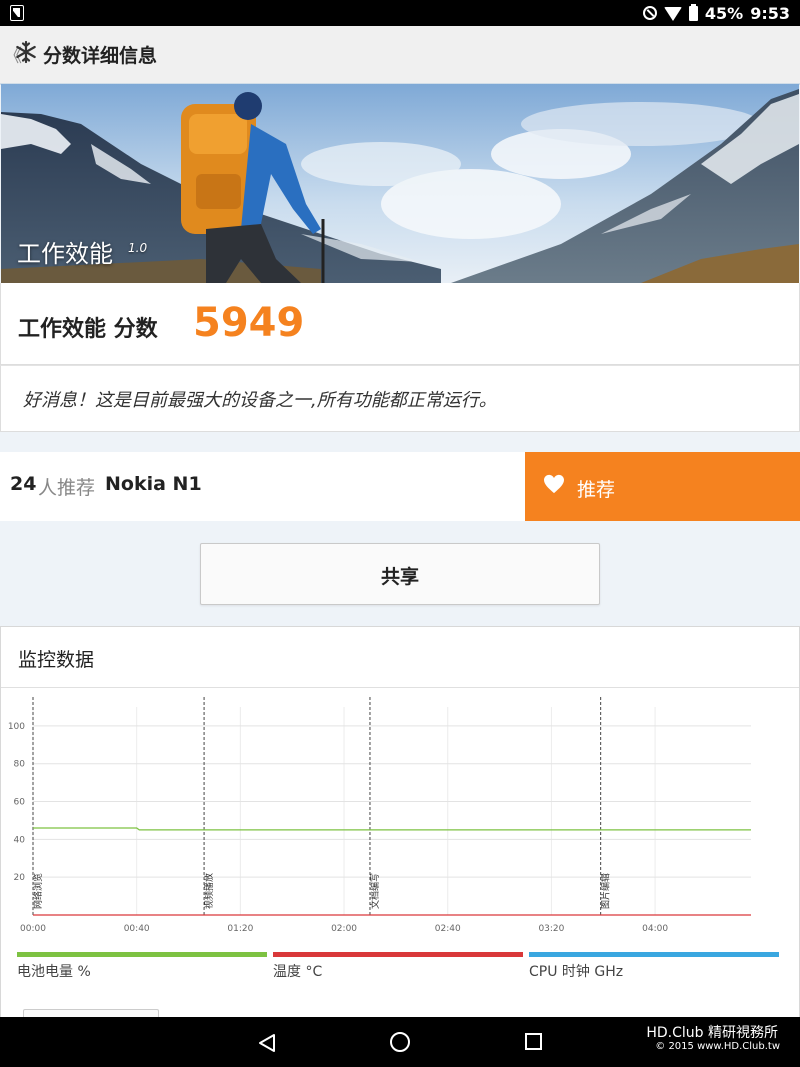  What do you see at coordinates (724, 13) in the screenshot?
I see `battery-percent: 45%` at bounding box center [724, 13].